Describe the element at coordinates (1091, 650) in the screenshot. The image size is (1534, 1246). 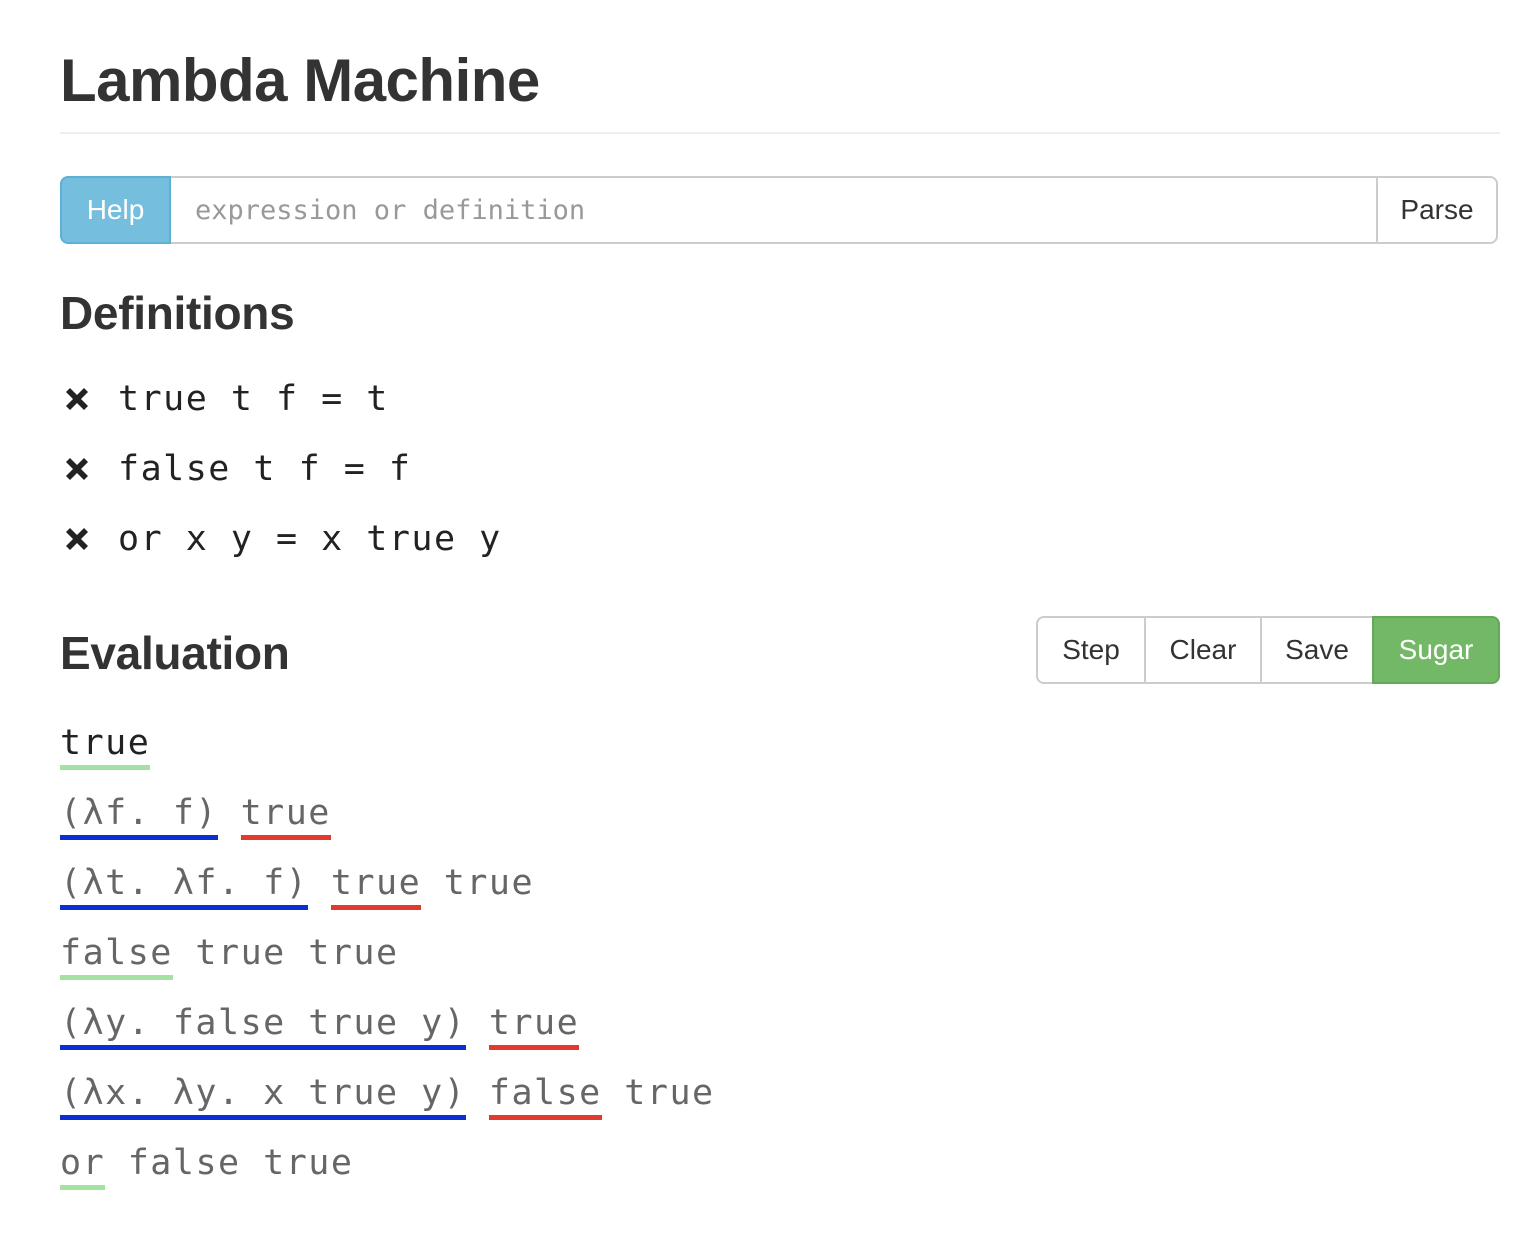
I see `step-button: Step` at that location.